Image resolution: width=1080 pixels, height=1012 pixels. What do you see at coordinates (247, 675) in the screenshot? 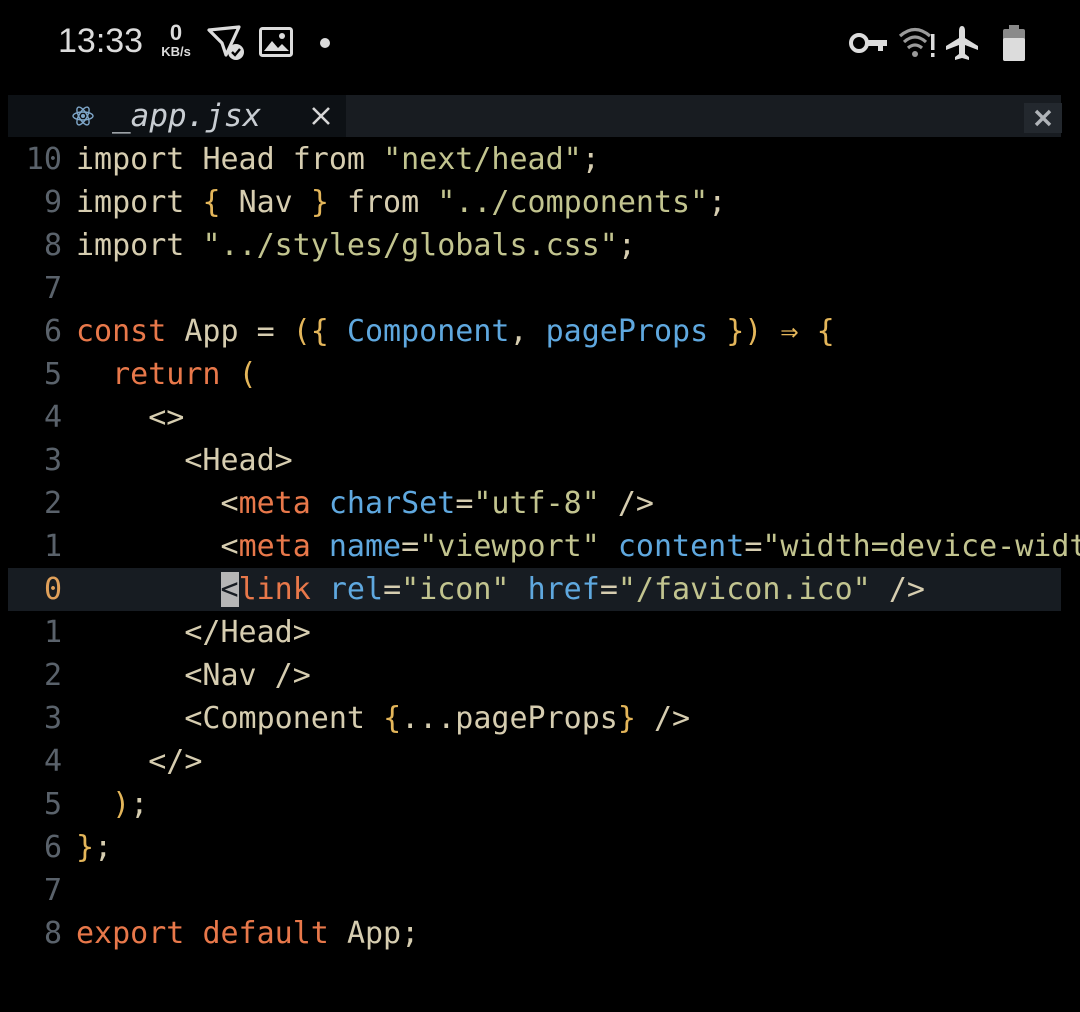
I see `code-token: <Nav />` at bounding box center [247, 675].